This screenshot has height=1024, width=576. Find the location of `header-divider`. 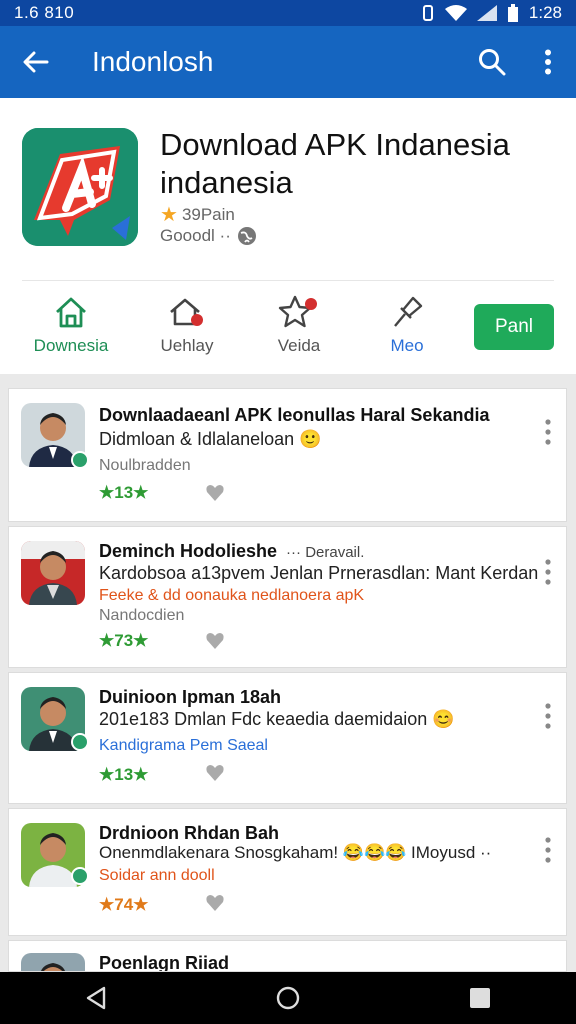

header-divider is located at coordinates (288, 280).